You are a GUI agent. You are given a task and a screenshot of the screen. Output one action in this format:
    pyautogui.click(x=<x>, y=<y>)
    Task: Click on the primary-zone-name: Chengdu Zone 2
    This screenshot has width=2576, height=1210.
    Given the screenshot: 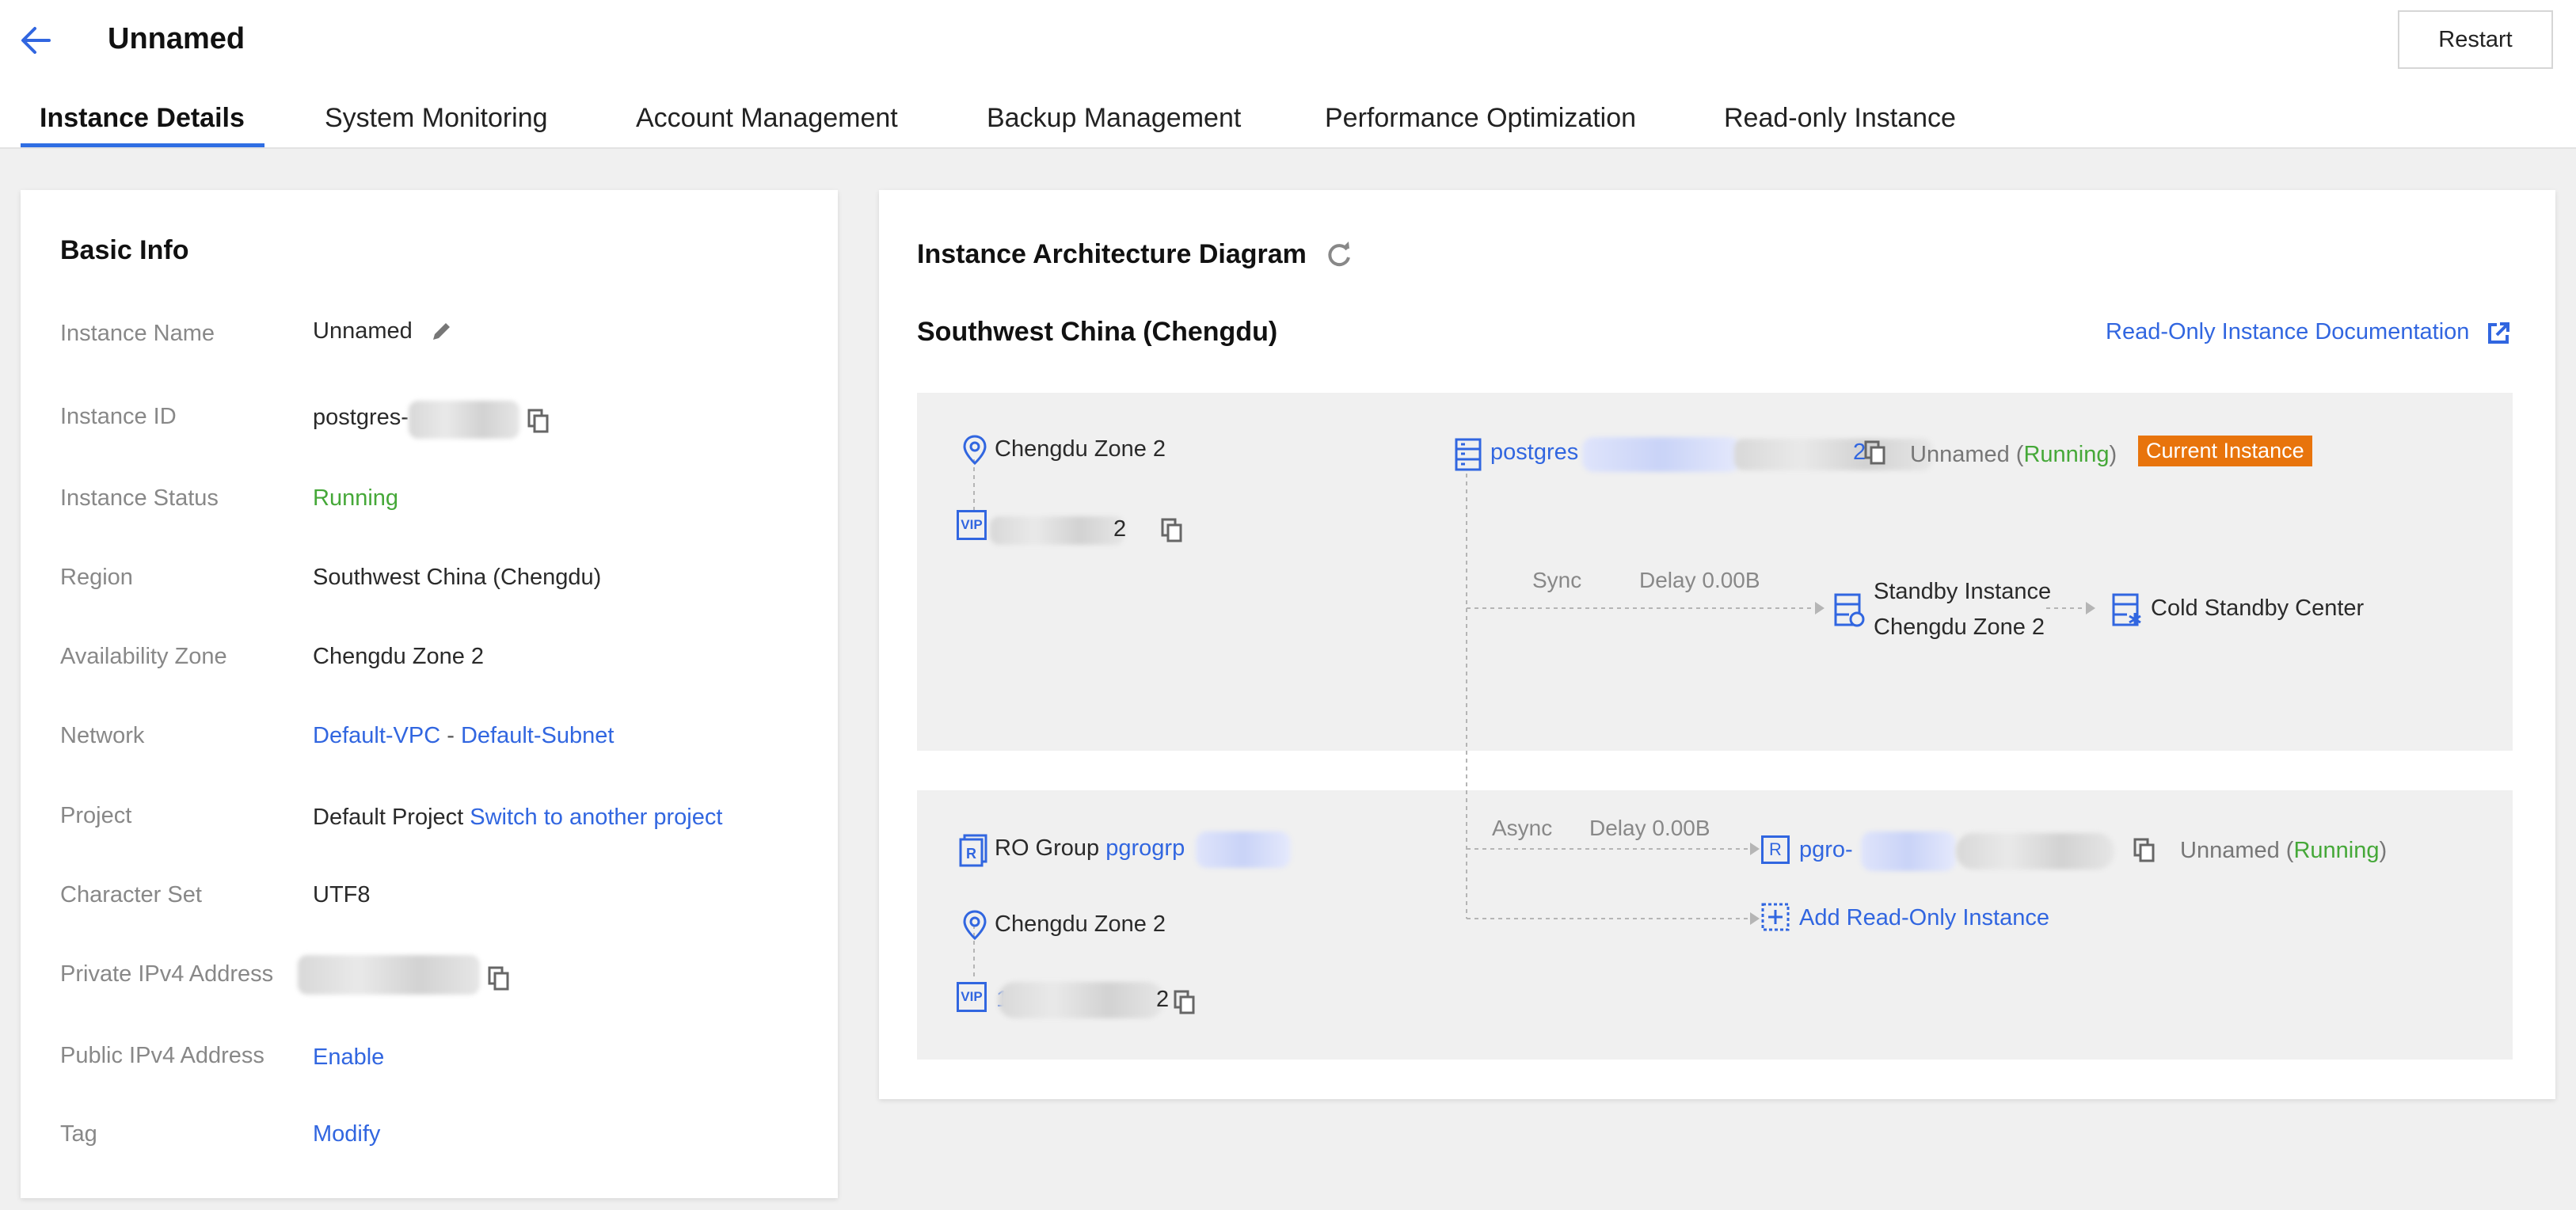 What is the action you would take?
    pyautogui.click(x=1080, y=449)
    